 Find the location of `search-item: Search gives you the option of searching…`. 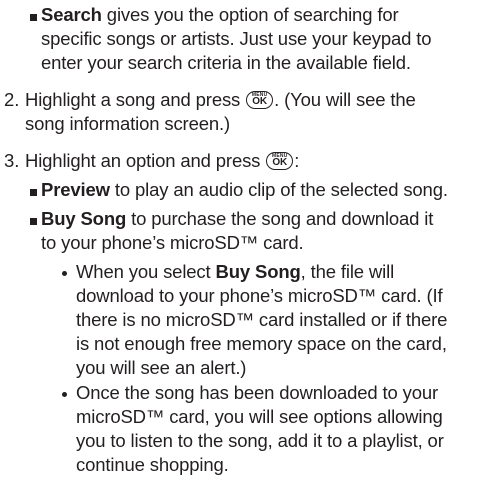

search-item: Search gives you the option of searching… is located at coordinates (236, 39).